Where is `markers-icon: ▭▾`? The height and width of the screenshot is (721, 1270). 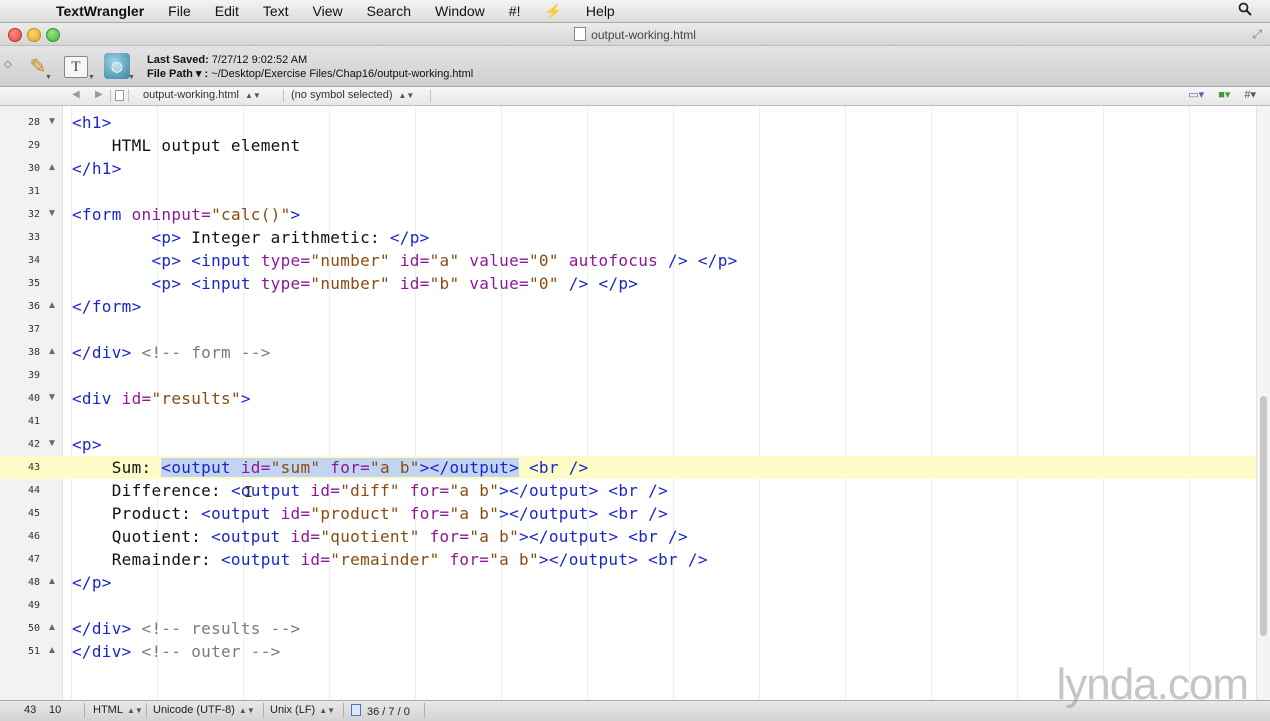
markers-icon: ▭▾ is located at coordinates (1196, 94).